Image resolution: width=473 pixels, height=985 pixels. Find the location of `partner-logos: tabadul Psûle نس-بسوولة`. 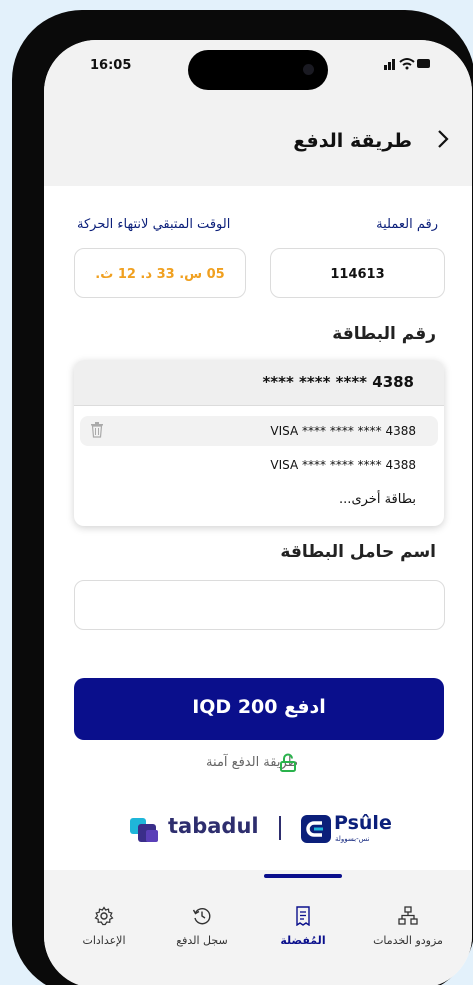

partner-logos: tabadul Psûle نس-بسوولة is located at coordinates (258, 830).